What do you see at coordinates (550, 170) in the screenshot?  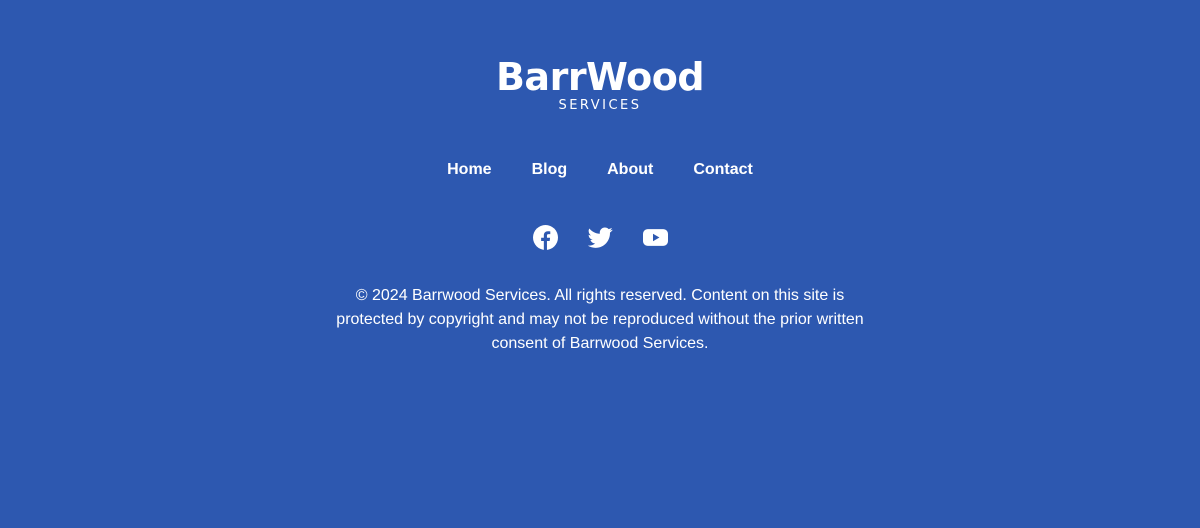 I see `nav-link-blog: Blog` at bounding box center [550, 170].